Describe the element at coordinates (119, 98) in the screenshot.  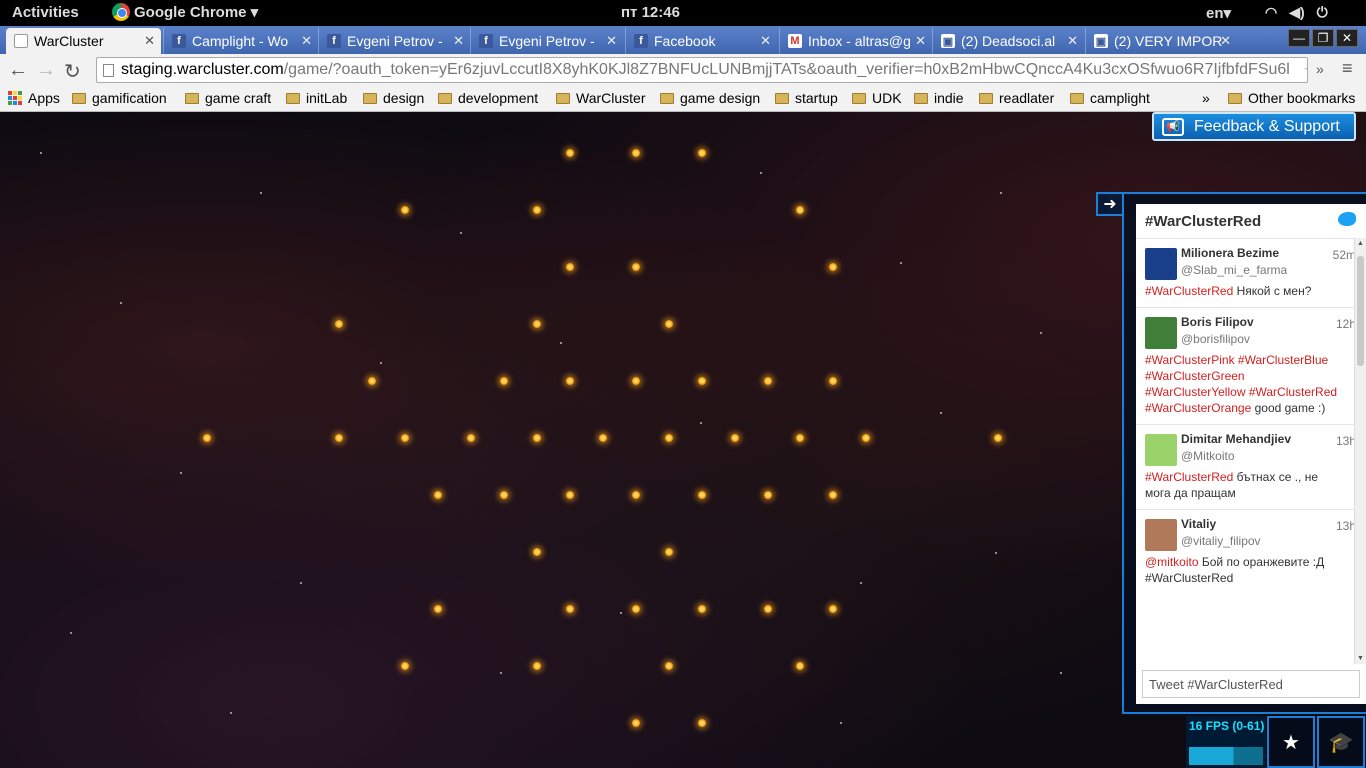
I see `bookmark-folder-gamification: gamification` at that location.